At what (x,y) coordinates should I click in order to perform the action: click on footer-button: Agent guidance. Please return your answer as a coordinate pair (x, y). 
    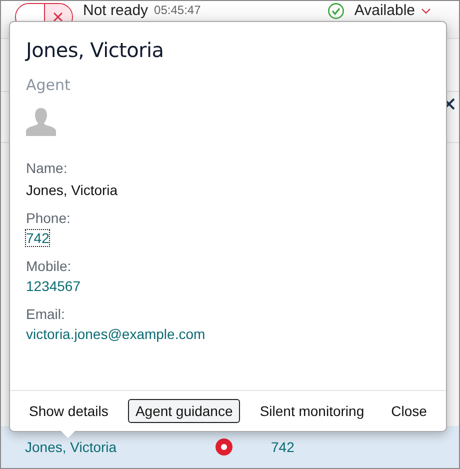
    Looking at the image, I should click on (184, 411).